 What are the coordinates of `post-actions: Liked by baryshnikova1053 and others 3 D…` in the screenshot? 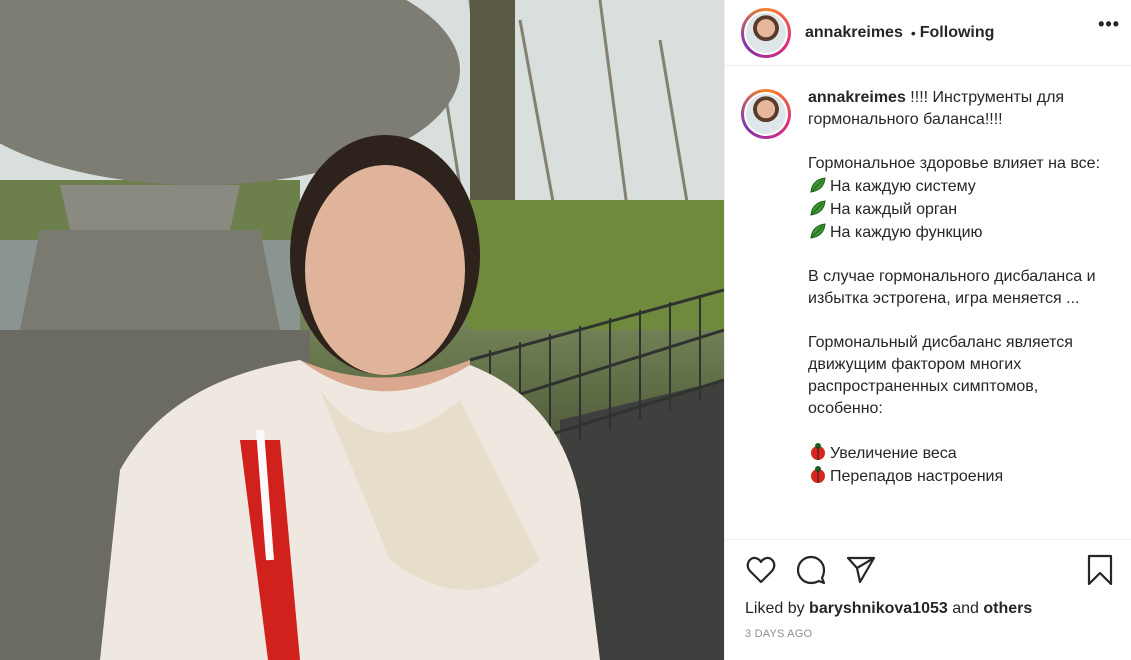 It's located at (928, 599).